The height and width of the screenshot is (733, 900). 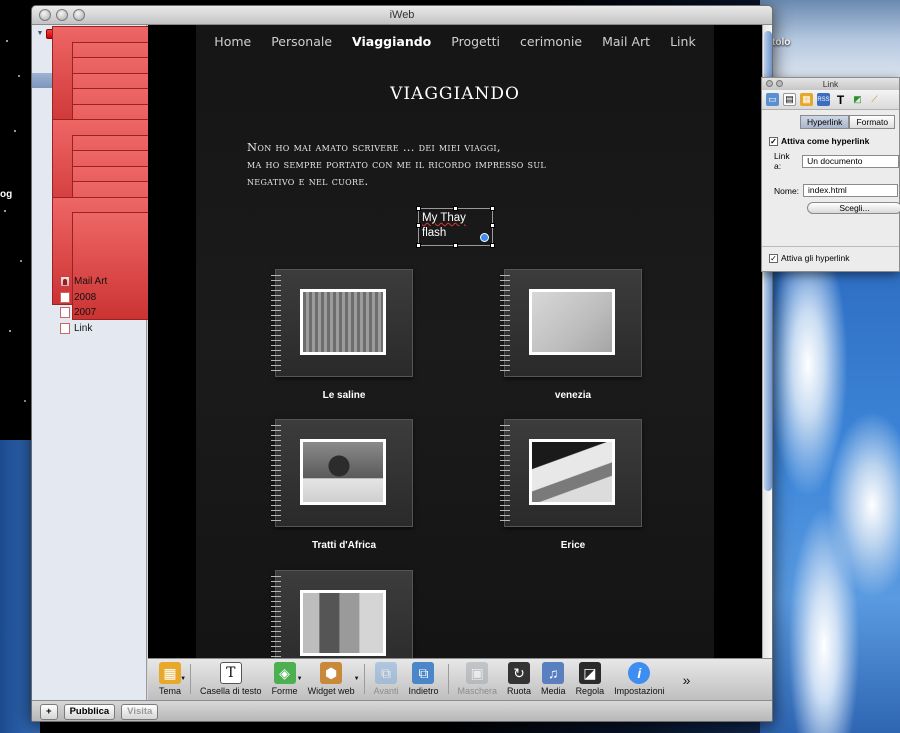 I want to click on album-title: Le saline, so click(x=344, y=395).